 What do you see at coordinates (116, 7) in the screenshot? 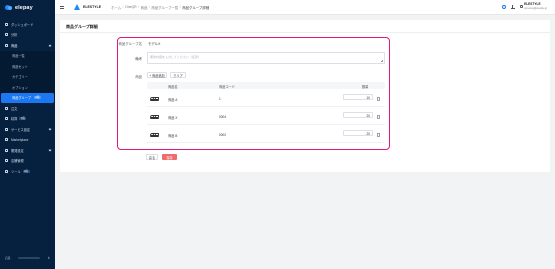
I see `breadcrumb-home: ホーム` at bounding box center [116, 7].